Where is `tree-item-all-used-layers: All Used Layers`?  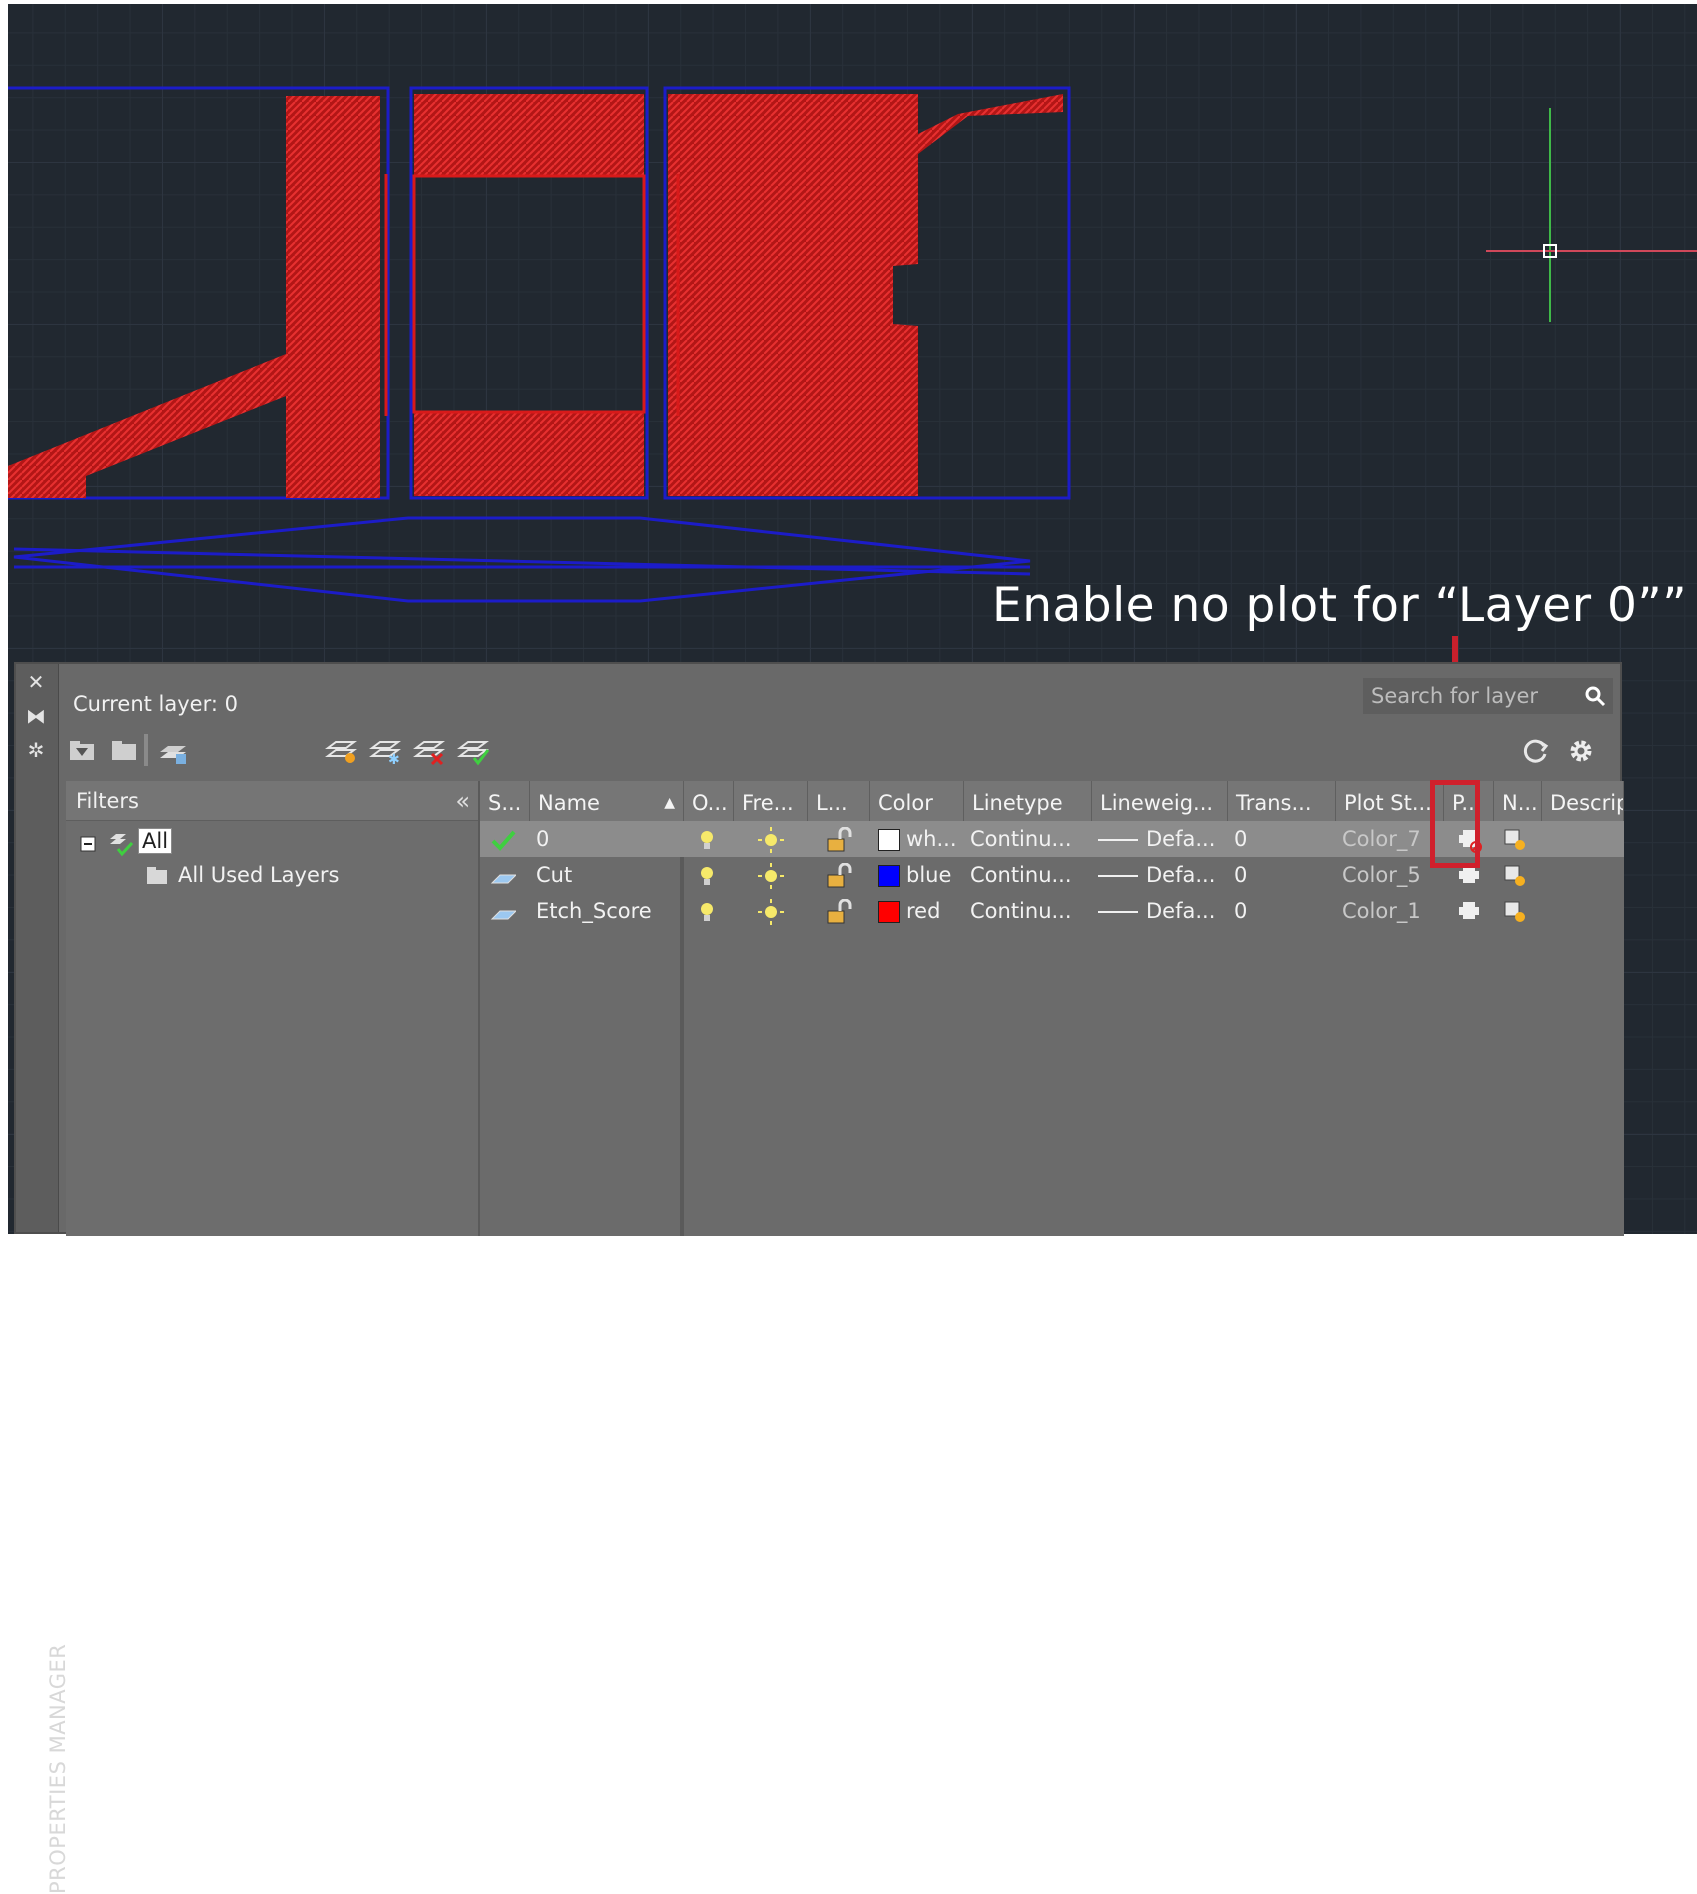
tree-item-all-used-layers: All Used Layers is located at coordinates (258, 875).